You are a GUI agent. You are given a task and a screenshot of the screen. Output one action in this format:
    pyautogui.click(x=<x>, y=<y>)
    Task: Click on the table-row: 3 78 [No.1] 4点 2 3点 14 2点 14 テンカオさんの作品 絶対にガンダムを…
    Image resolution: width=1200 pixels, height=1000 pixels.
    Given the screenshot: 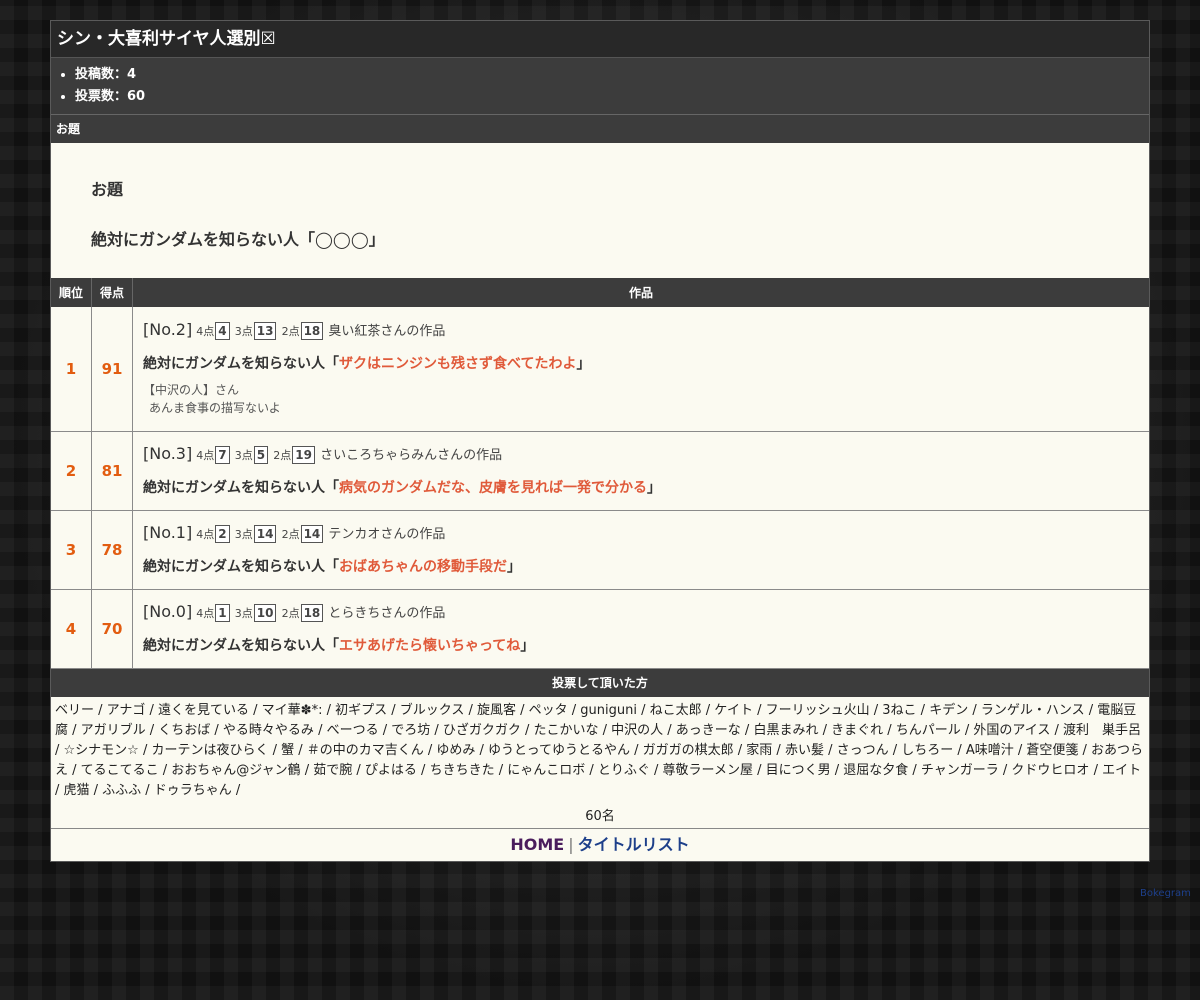 What is the action you would take?
    pyautogui.click(x=600, y=550)
    